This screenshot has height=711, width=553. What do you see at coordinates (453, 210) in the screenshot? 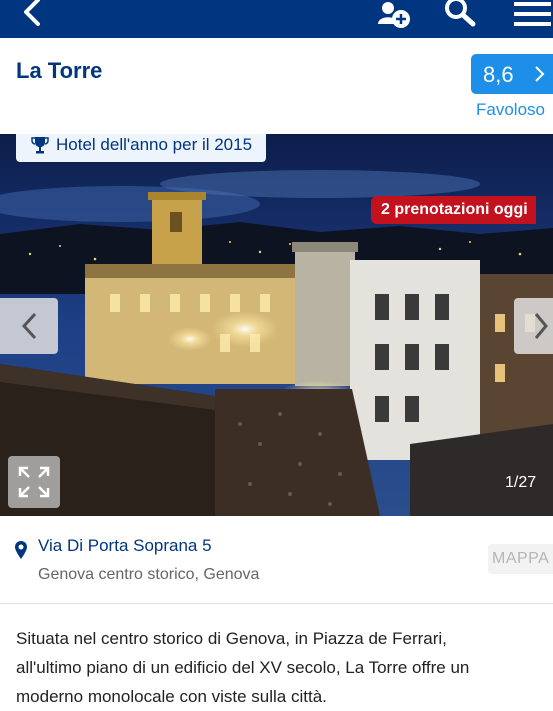
I see `bookings-today-badge: 2 prenotazioni oggi` at bounding box center [453, 210].